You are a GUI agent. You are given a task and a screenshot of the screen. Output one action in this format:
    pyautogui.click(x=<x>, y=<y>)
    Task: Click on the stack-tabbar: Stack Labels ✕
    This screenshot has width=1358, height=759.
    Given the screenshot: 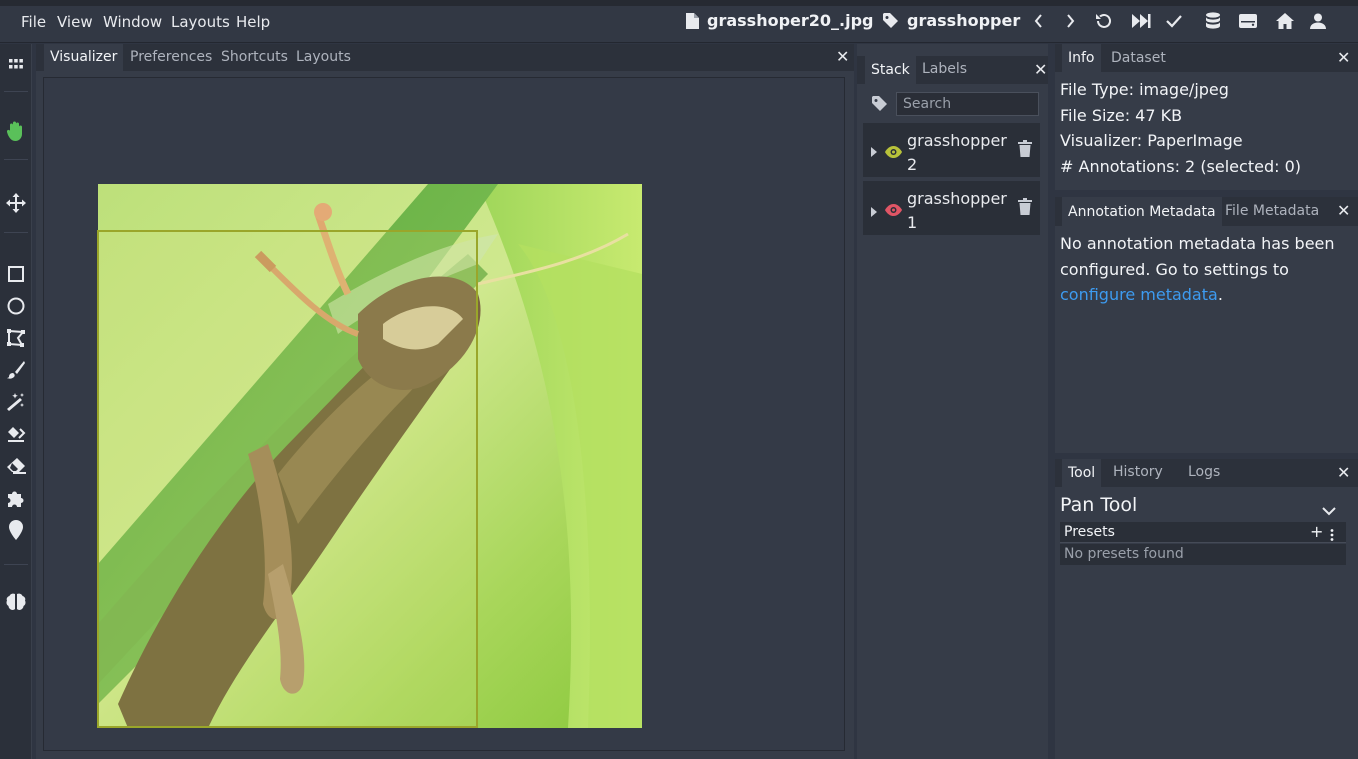 What is the action you would take?
    pyautogui.click(x=952, y=70)
    